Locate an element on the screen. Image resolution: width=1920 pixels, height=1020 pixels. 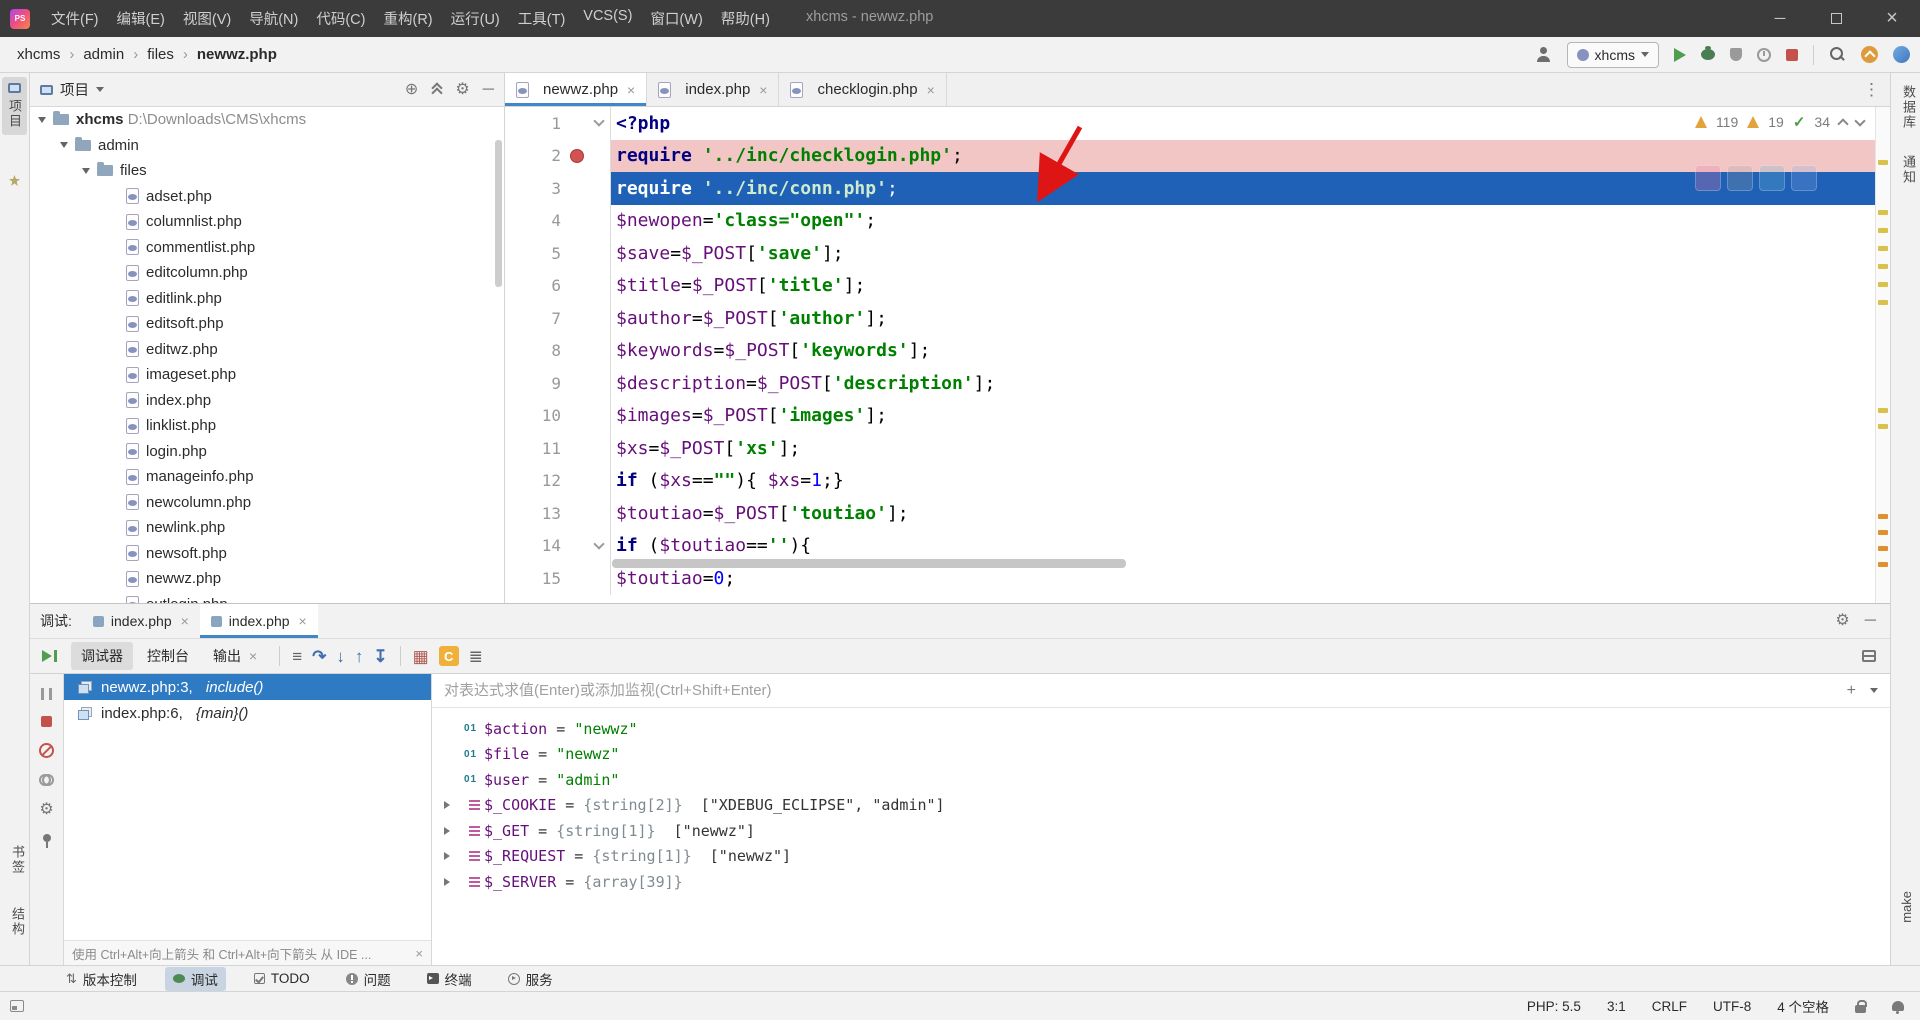
menu-item: 视图(V) is located at coordinates (207, 18).